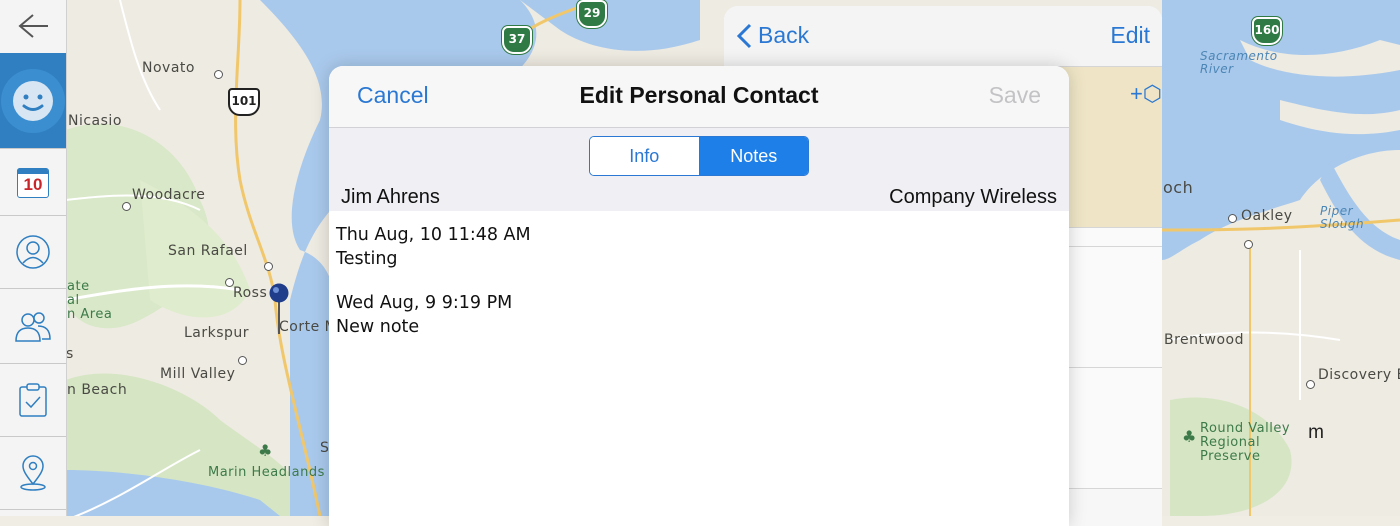 This screenshot has height=526, width=1400. Describe the element at coordinates (1359, 375) in the screenshot. I see `map-label-discovery-bay: Discovery B` at that location.